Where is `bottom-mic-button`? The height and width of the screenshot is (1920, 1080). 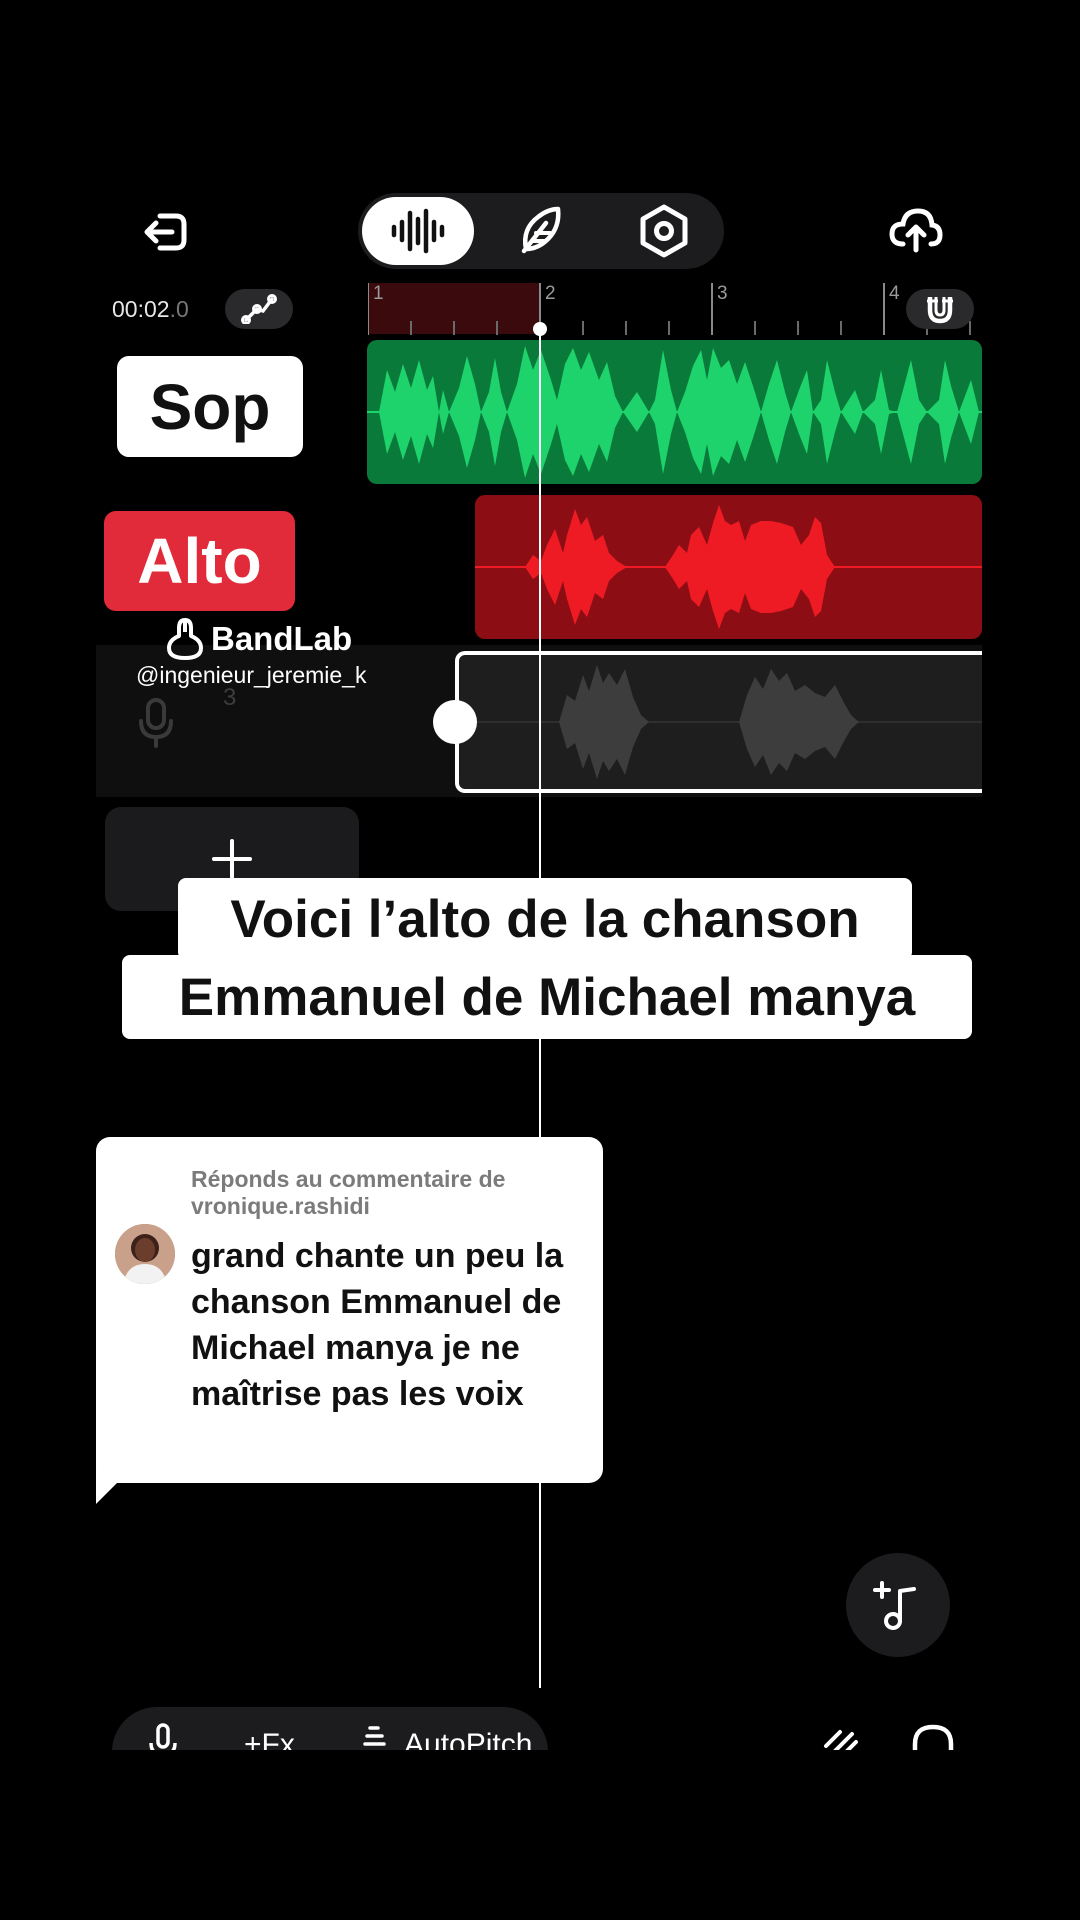 bottom-mic-button is located at coordinates (163, 1736).